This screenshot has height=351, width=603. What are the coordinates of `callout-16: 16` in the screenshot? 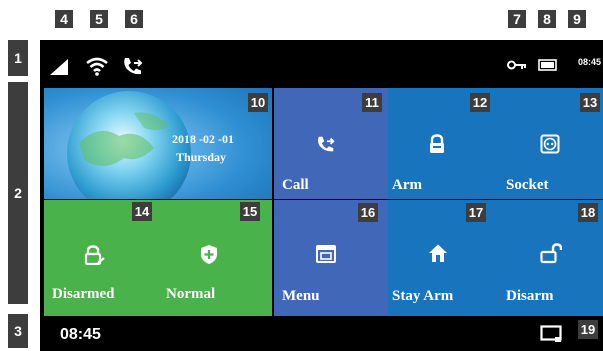 It's located at (368, 212).